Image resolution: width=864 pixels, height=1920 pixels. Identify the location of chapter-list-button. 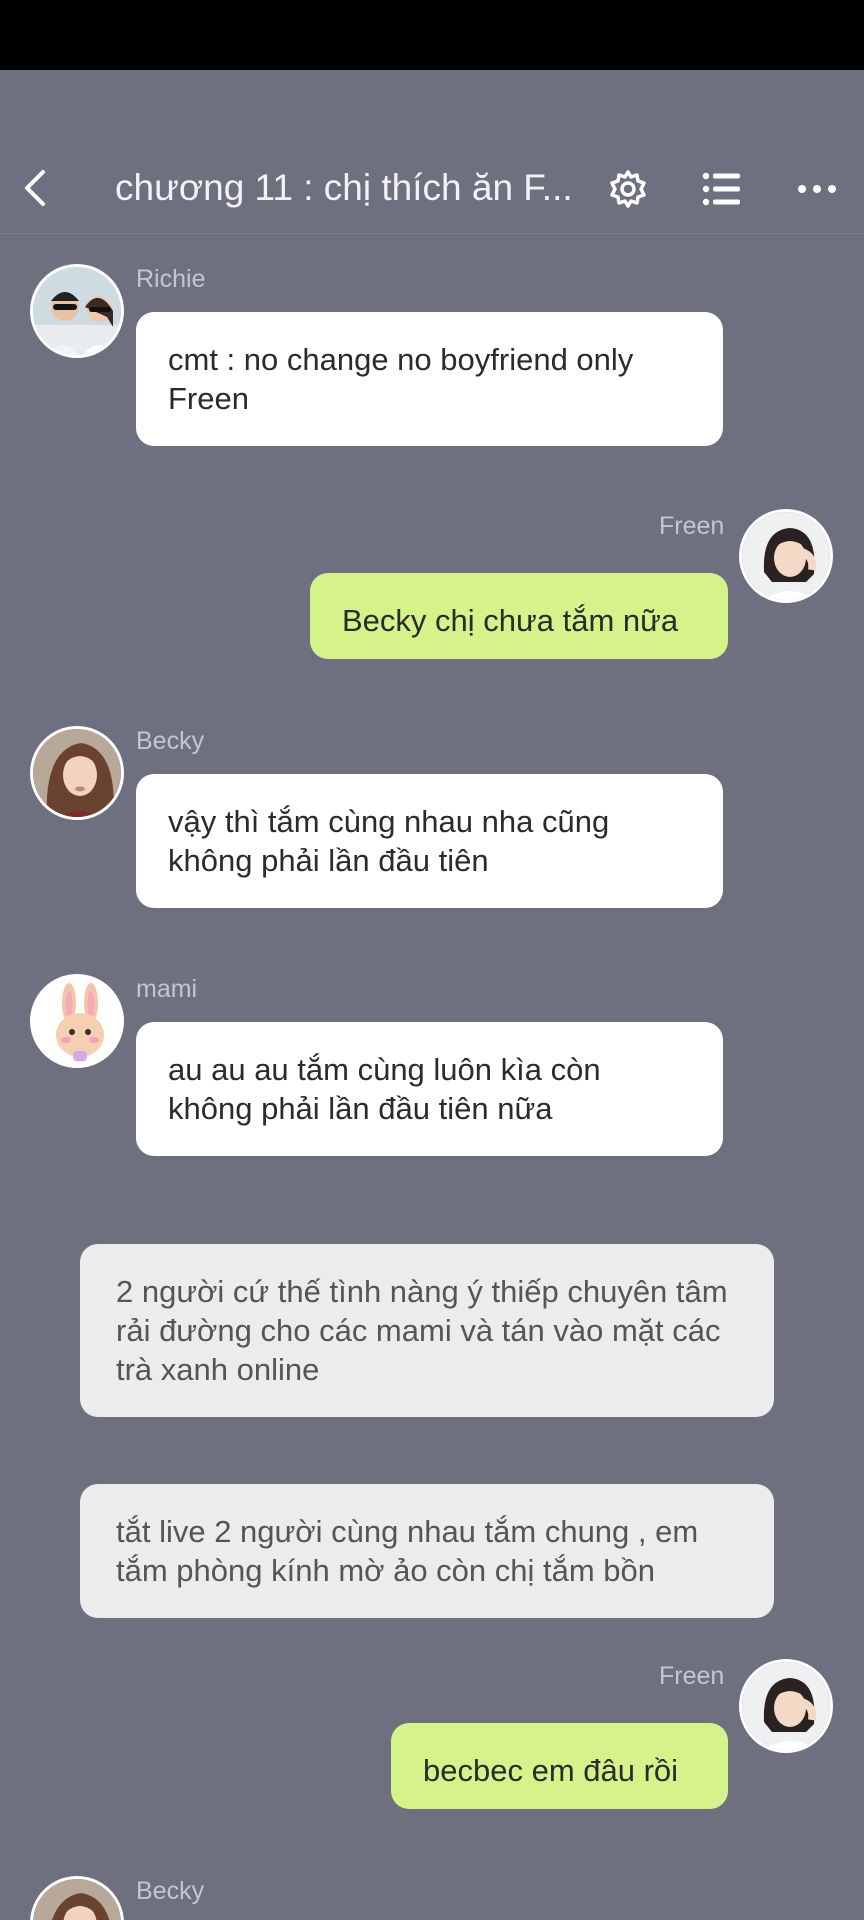
(722, 189).